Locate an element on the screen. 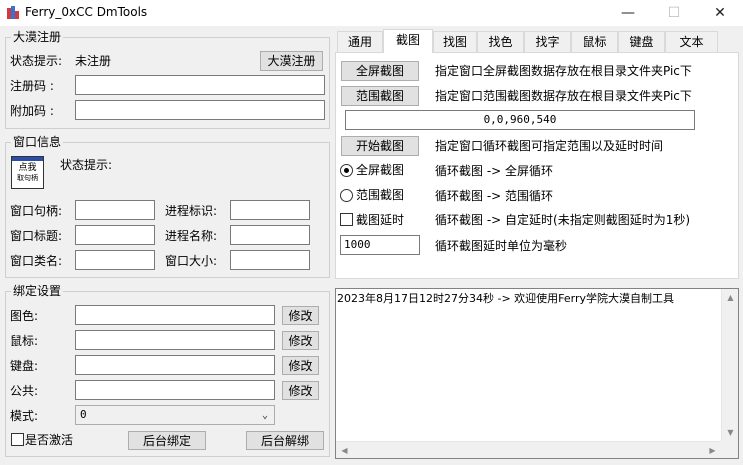 This screenshot has width=743, height=465. minimize-button: — is located at coordinates (628, 13).